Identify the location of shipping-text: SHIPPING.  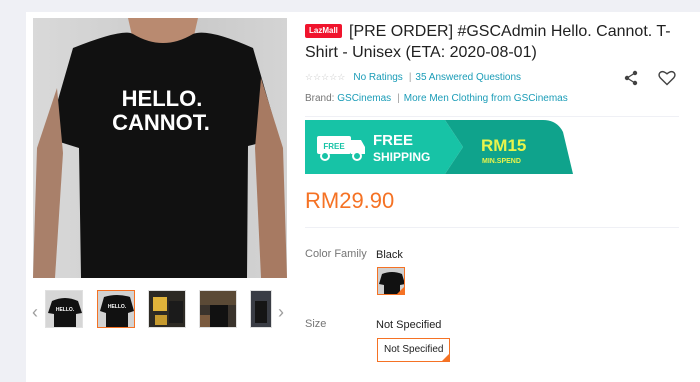
(401, 157).